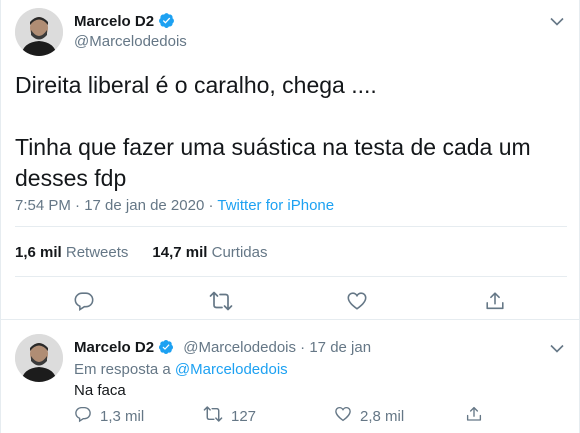 The image size is (580, 433). What do you see at coordinates (244, 416) in the screenshot?
I see `retweet-count: 127` at bounding box center [244, 416].